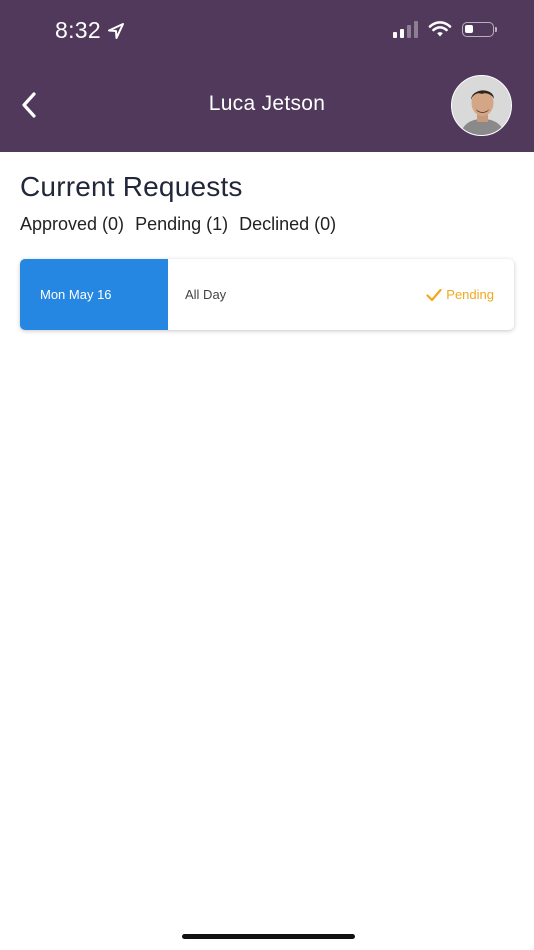 The height and width of the screenshot is (950, 534). Describe the element at coordinates (268, 936) in the screenshot. I see `home-indicator` at that location.